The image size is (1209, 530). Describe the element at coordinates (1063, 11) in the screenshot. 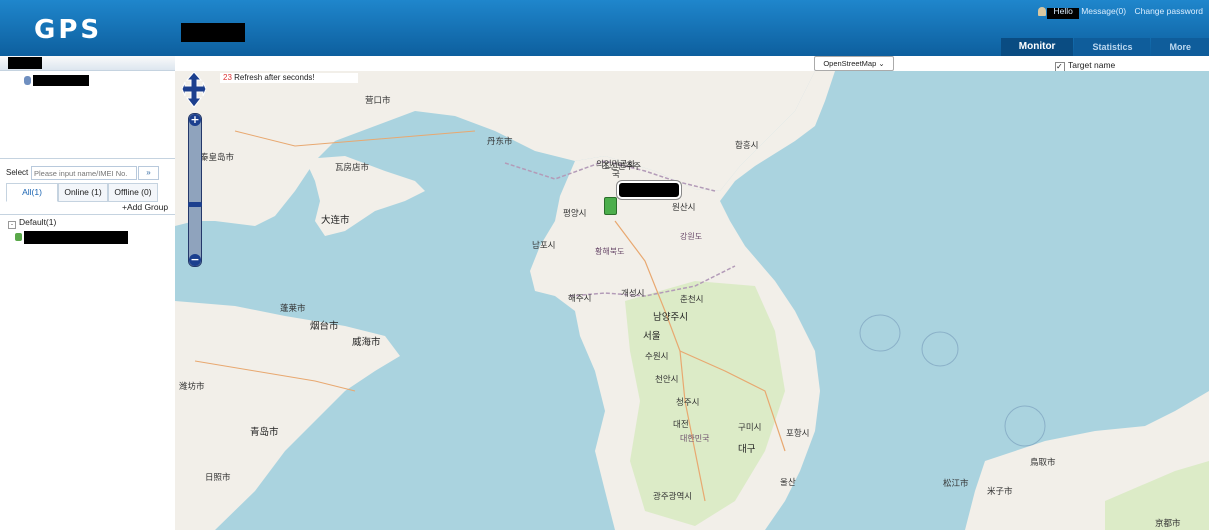

I see `hello-text: Hello` at that location.